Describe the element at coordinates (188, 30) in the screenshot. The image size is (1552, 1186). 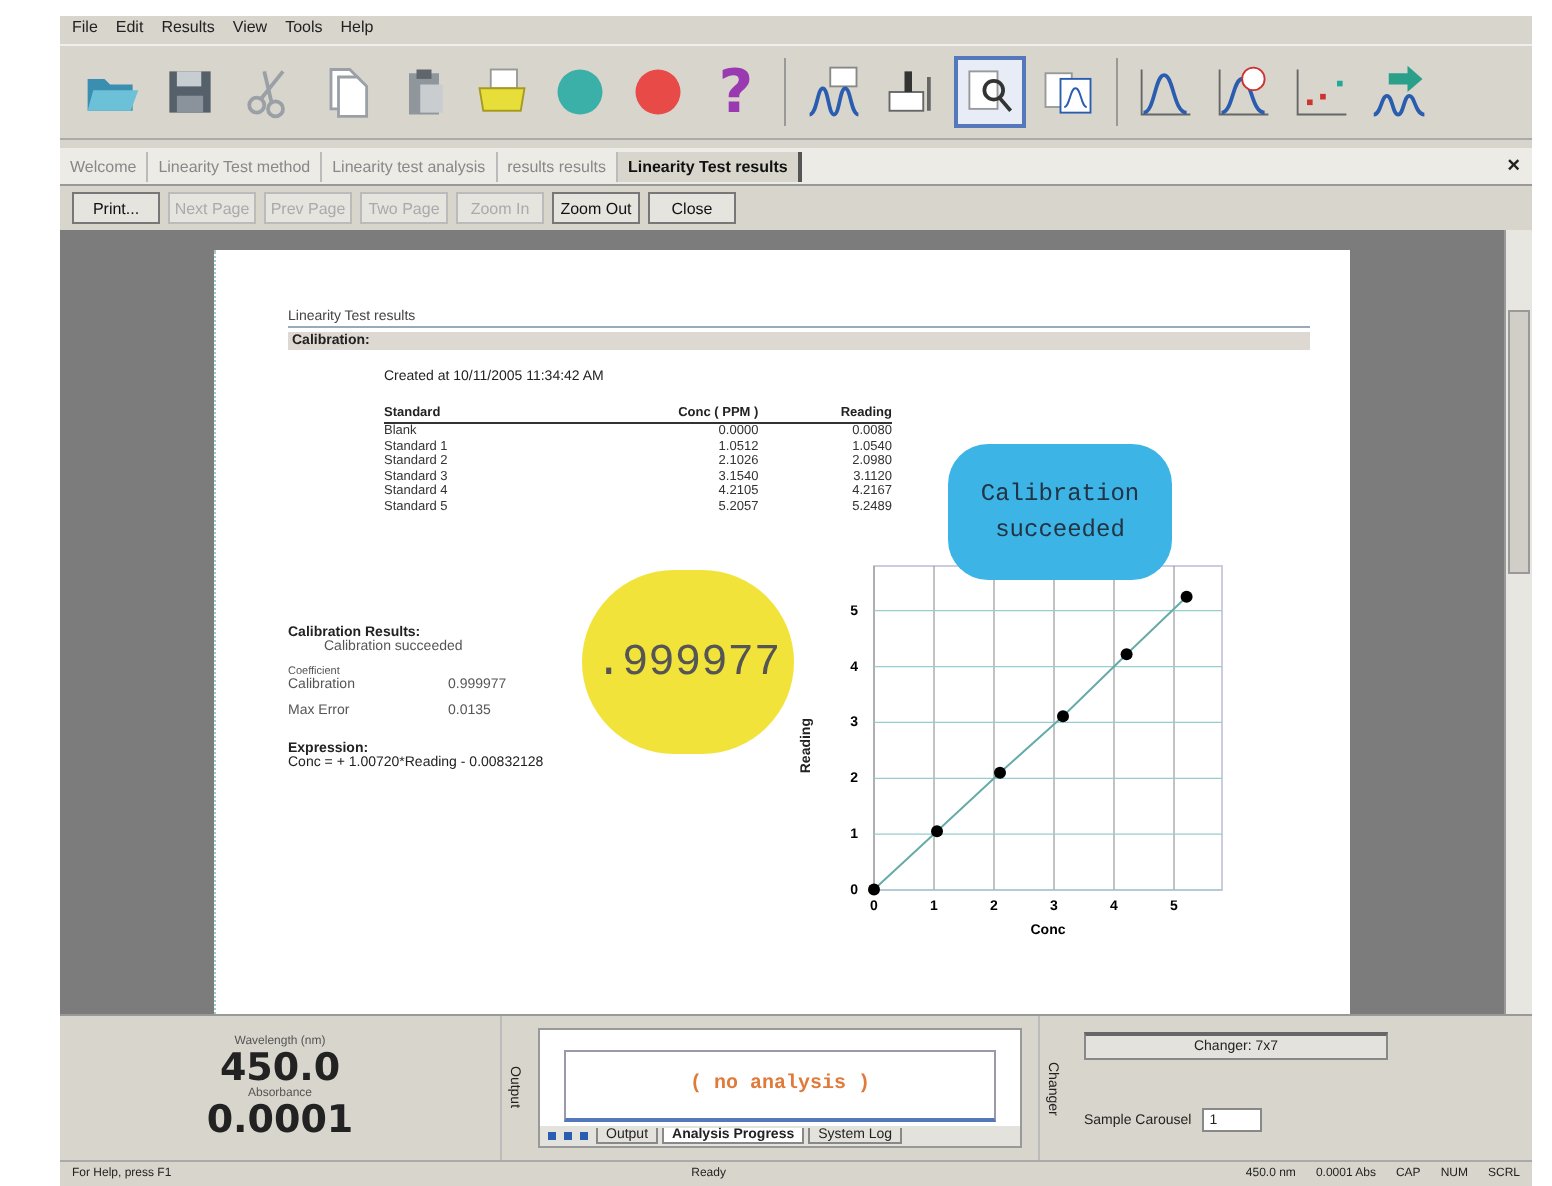
I see `menu-item: Results` at that location.